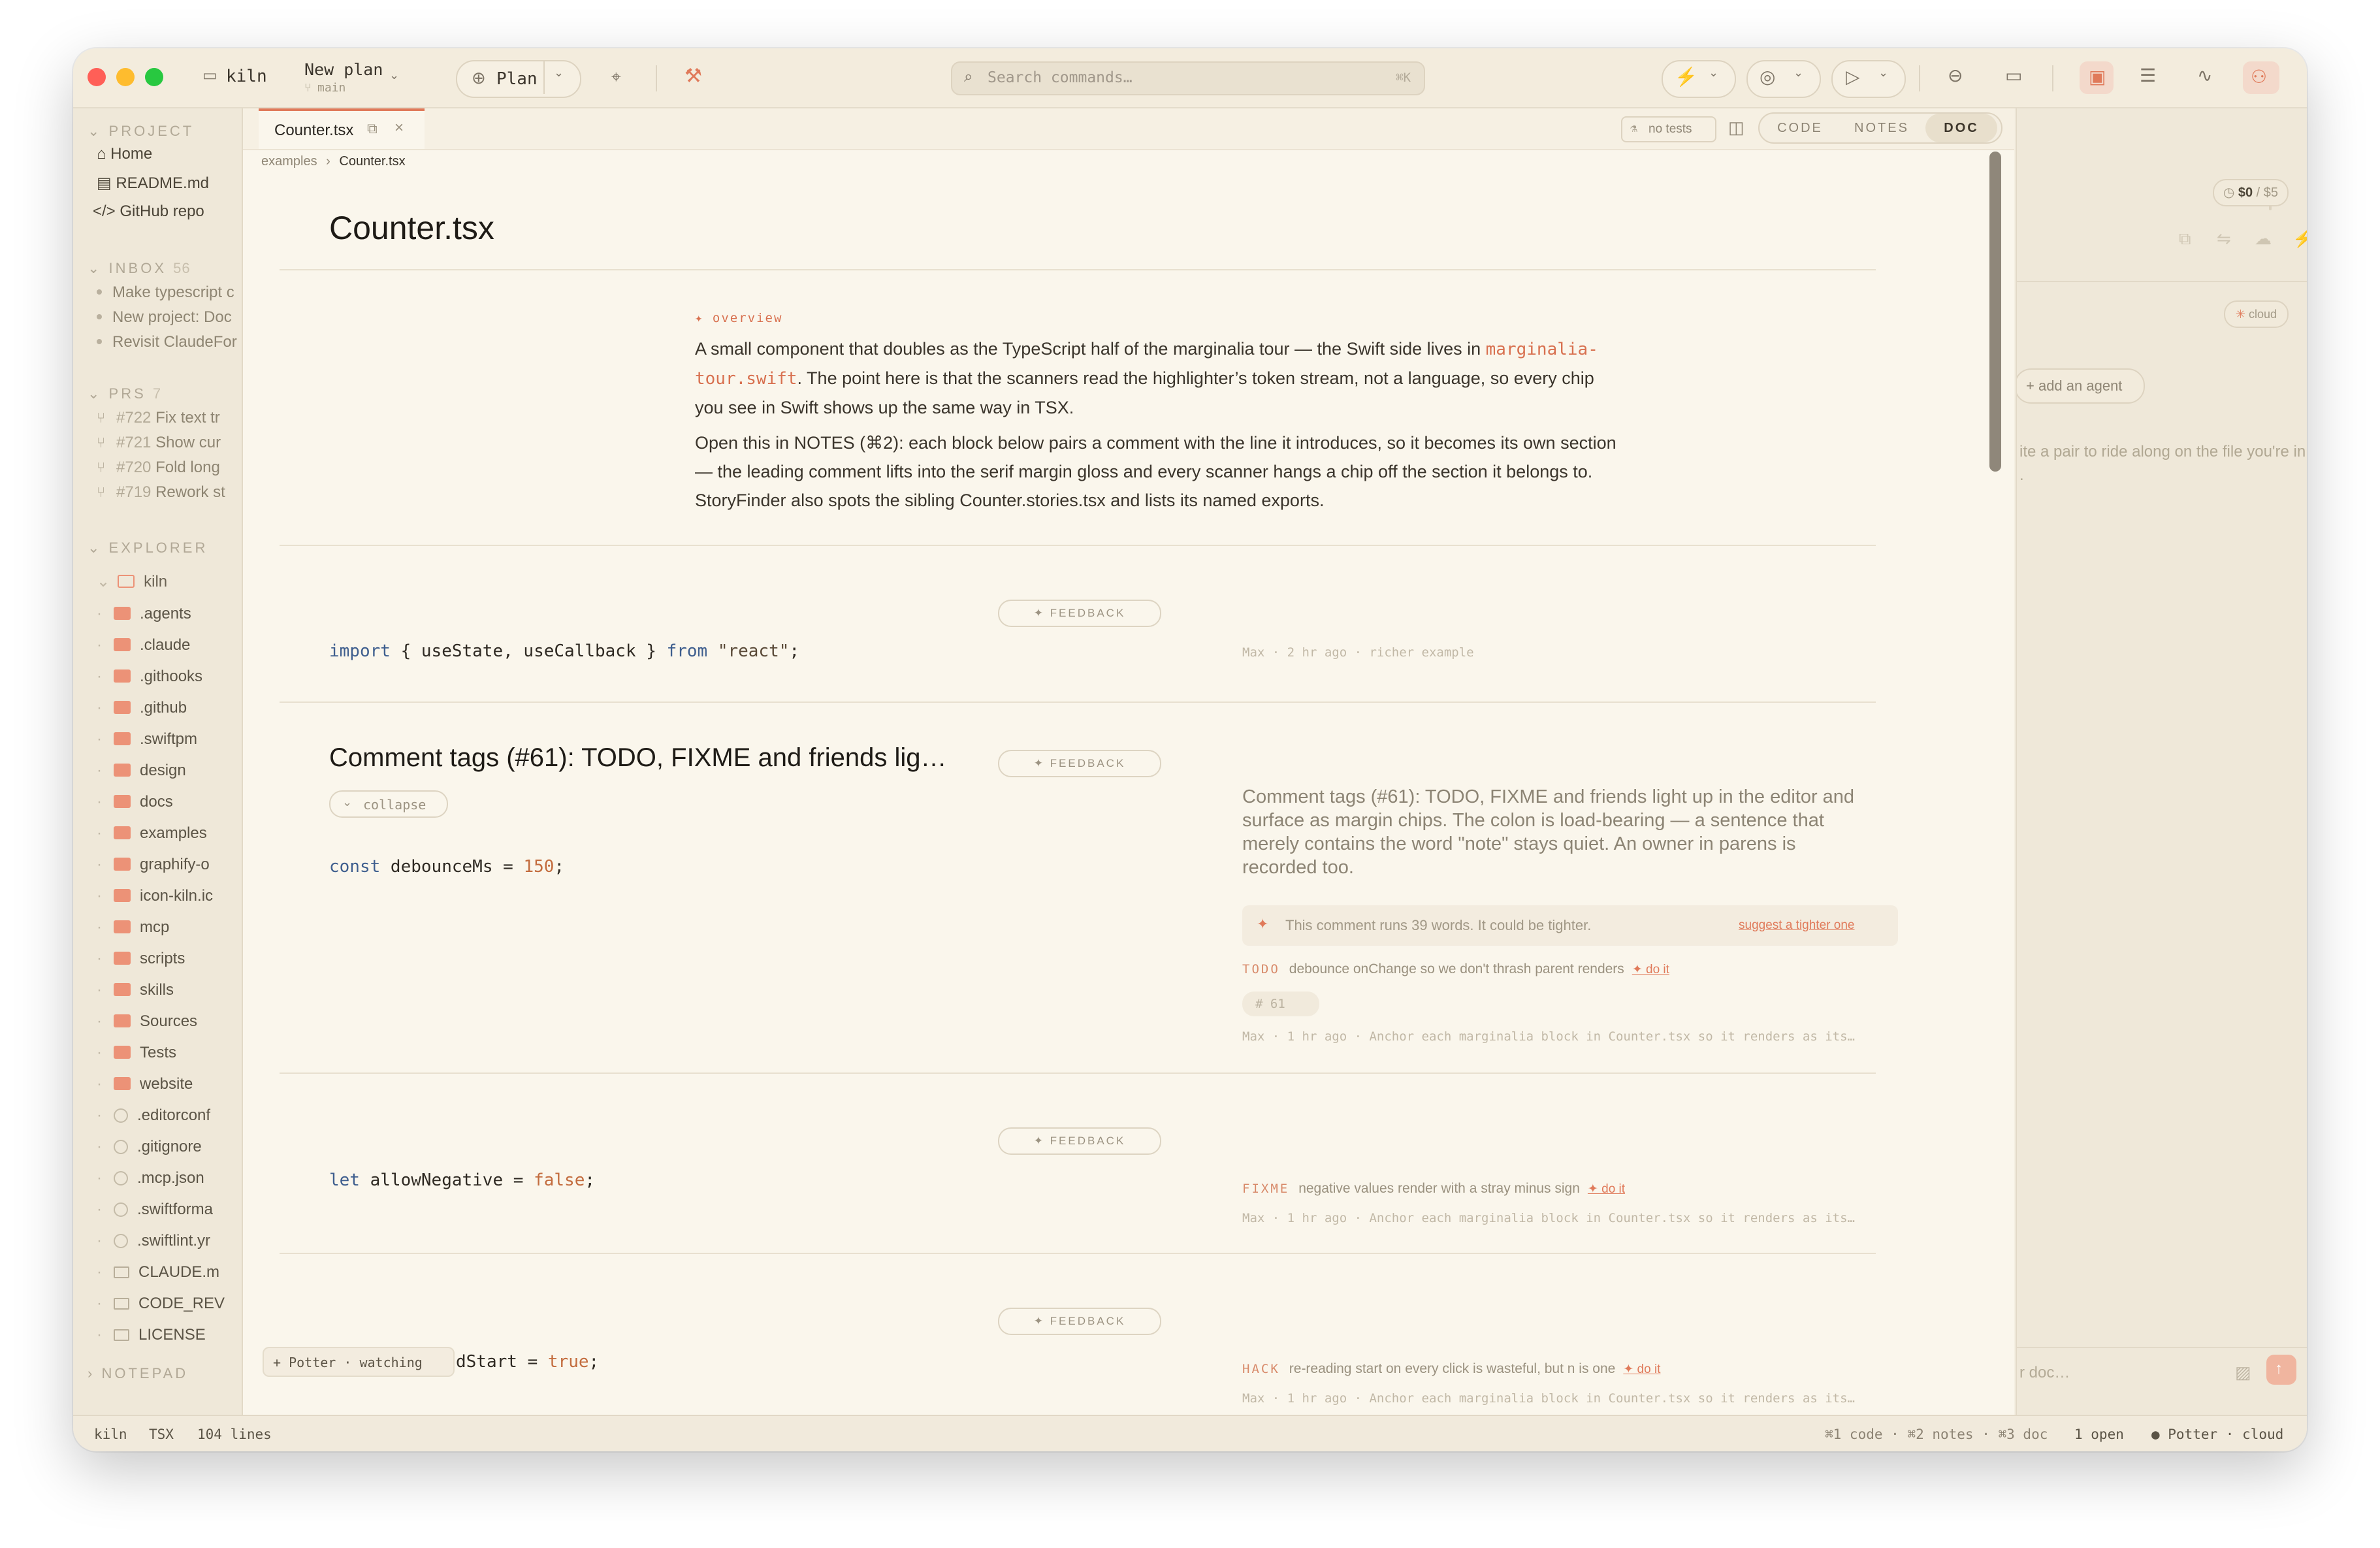  What do you see at coordinates (125, 77) in the screenshot?
I see `minimize-window-button` at bounding box center [125, 77].